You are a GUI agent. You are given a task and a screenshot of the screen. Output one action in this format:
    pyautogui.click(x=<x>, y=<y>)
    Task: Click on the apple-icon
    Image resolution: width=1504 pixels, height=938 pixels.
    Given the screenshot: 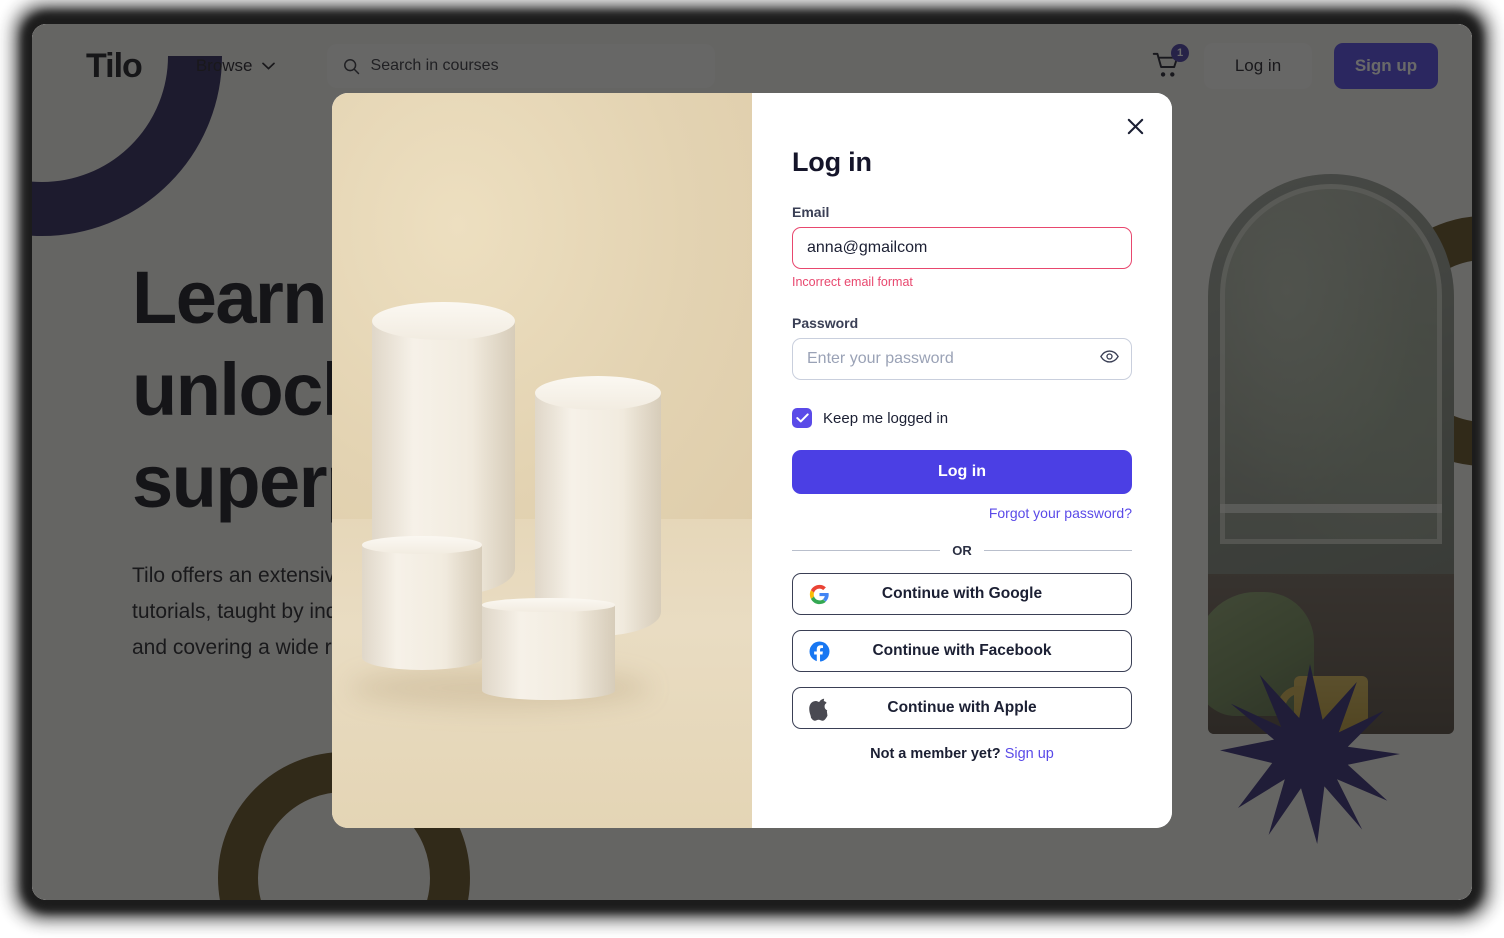 What is the action you would take?
    pyautogui.click(x=819, y=709)
    